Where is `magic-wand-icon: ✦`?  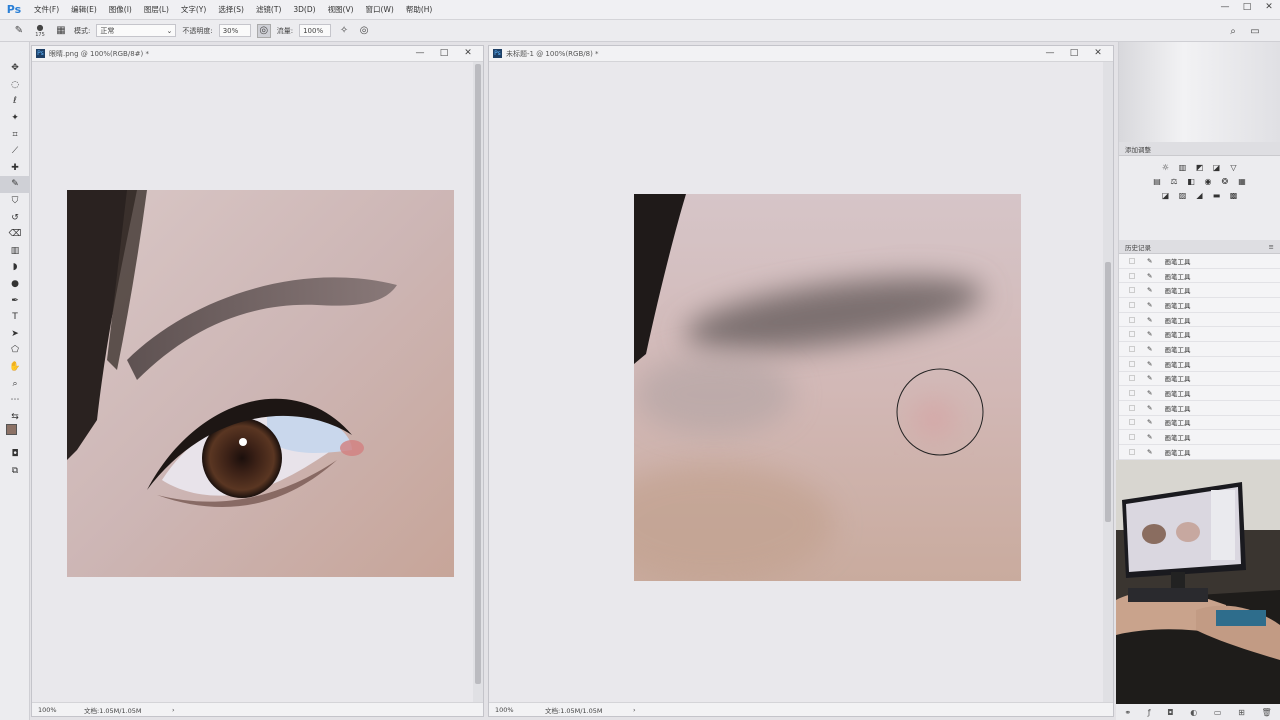 magic-wand-icon: ✦ is located at coordinates (15, 118).